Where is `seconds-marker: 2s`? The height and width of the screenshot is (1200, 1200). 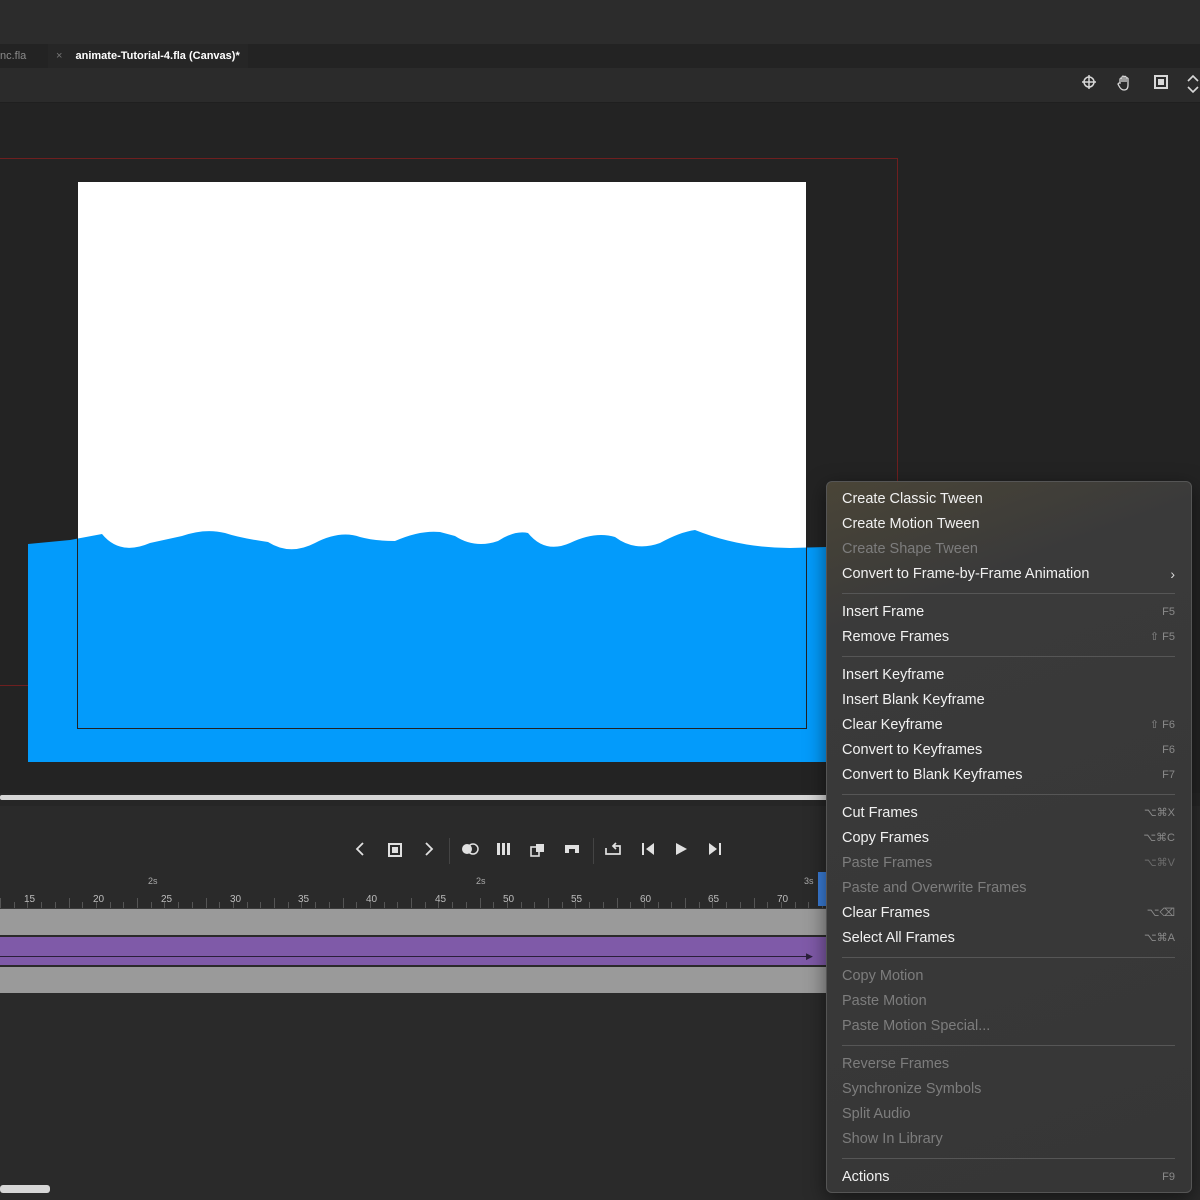
seconds-marker: 2s is located at coordinates (153, 881).